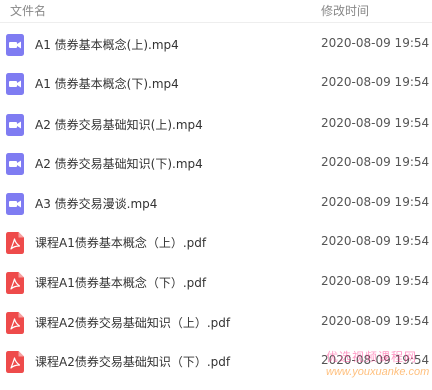  What do you see at coordinates (216, 283) in the screenshot?
I see `file-row: 课程A1债券基本概念（下）.pdf 2020-08-09 19:54` at bounding box center [216, 283].